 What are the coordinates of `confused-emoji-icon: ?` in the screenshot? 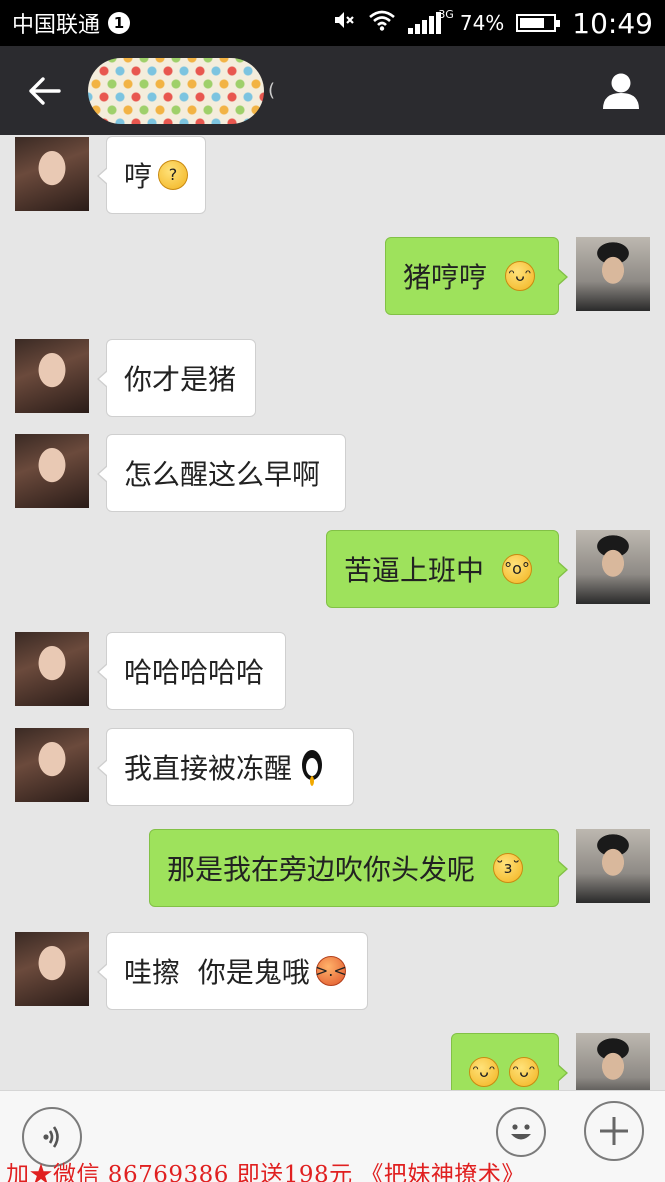 It's located at (173, 175).